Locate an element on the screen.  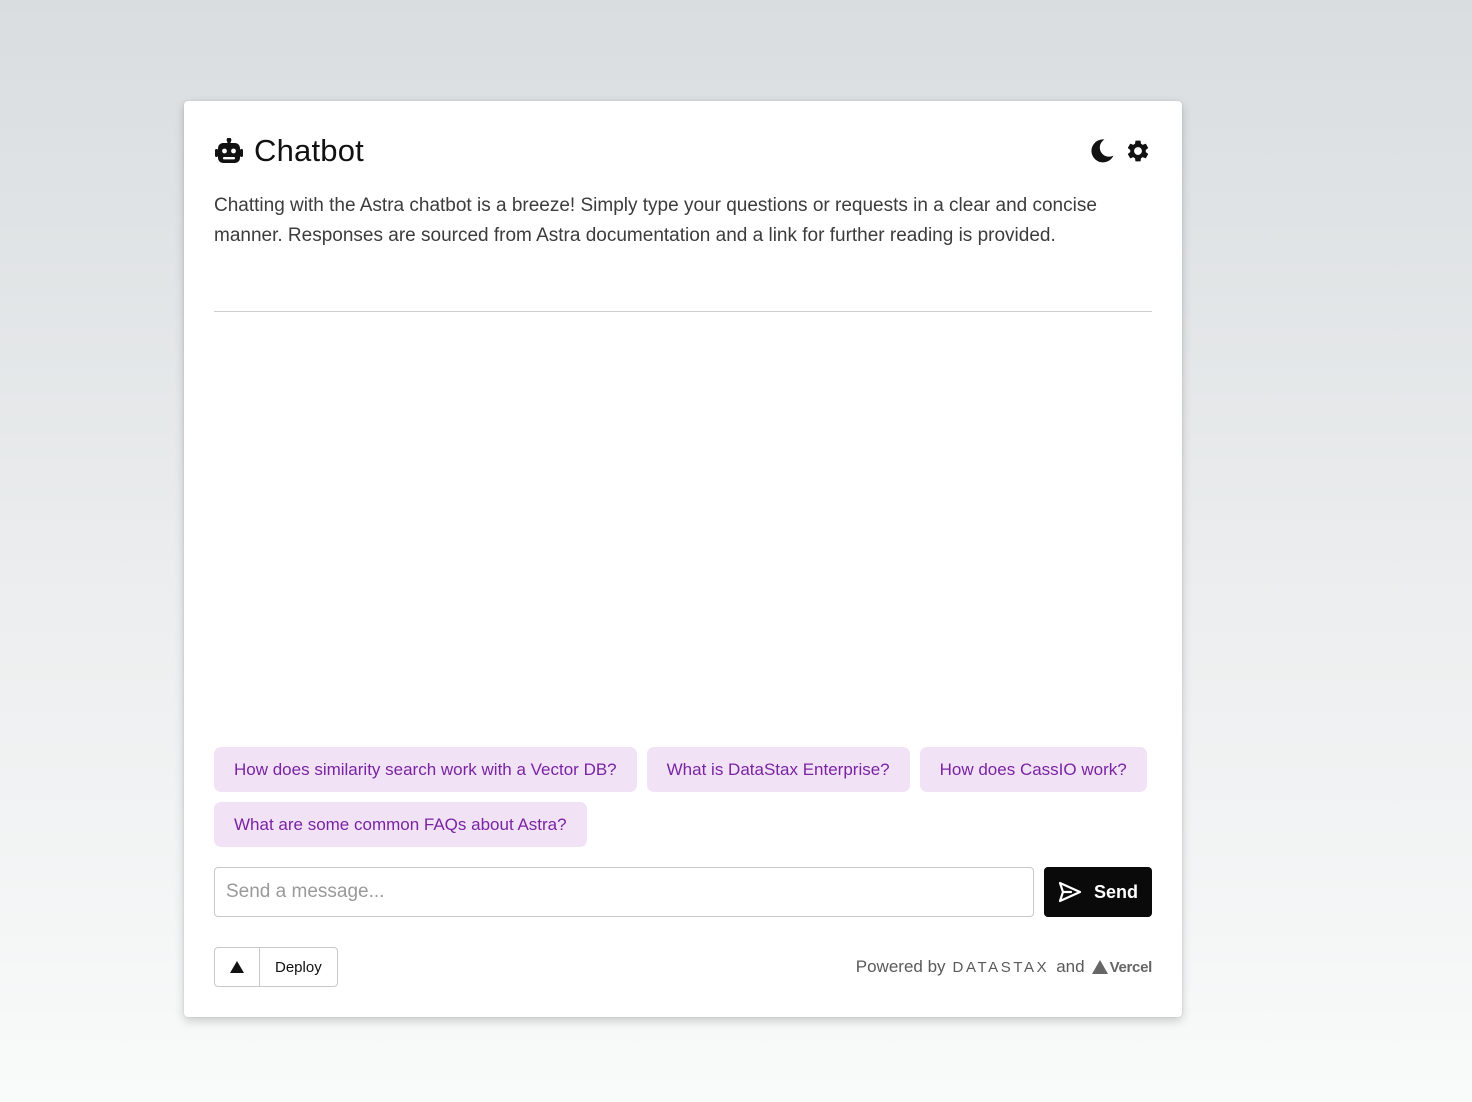
send-button: Send is located at coordinates (1098, 892).